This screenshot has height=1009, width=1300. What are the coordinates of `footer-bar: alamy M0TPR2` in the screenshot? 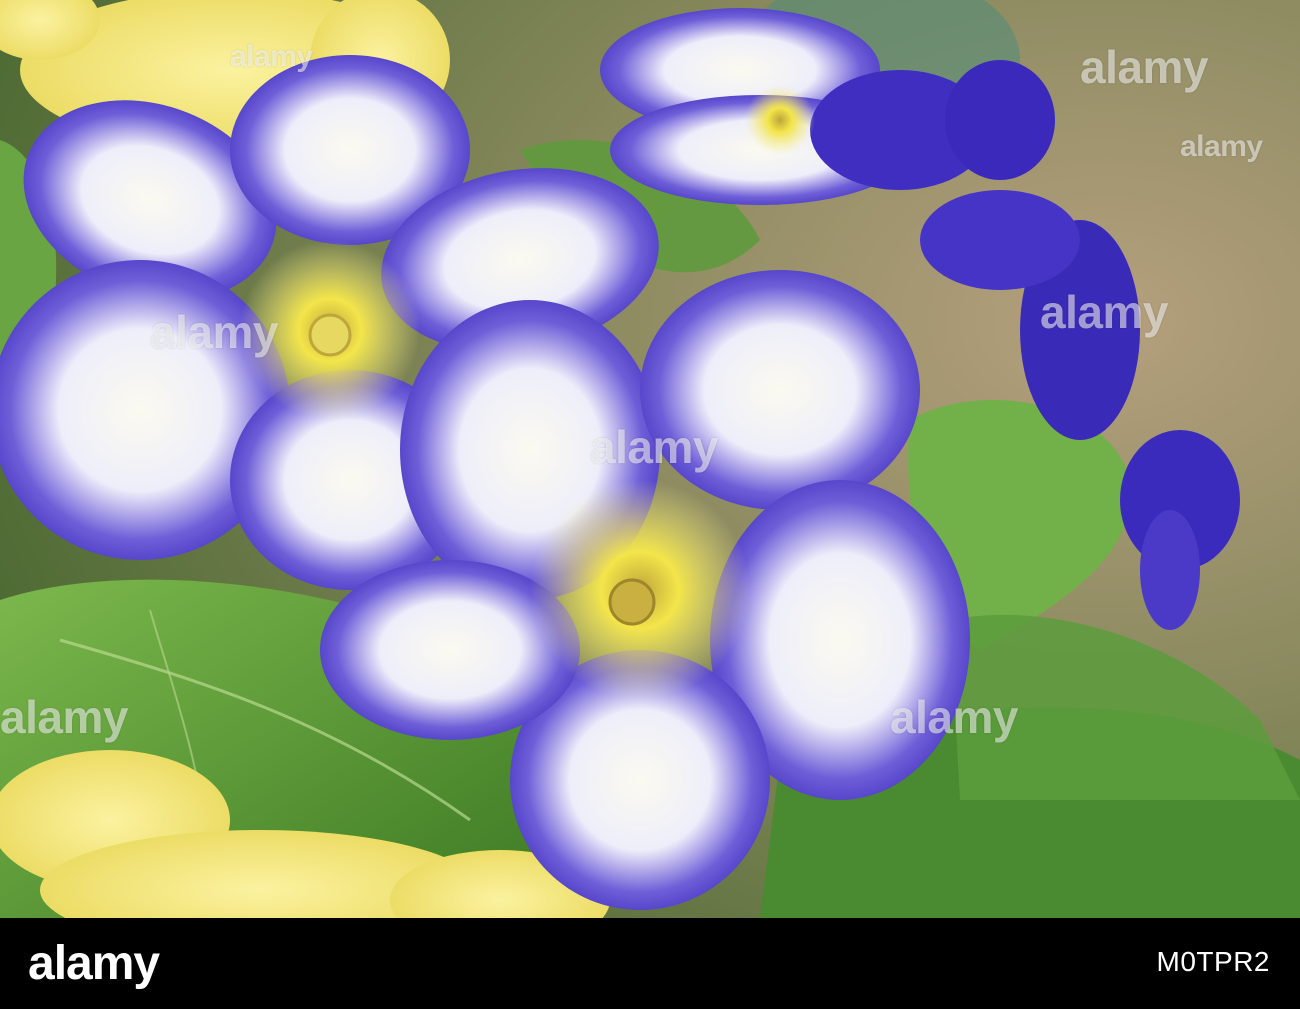 It's located at (650, 963).